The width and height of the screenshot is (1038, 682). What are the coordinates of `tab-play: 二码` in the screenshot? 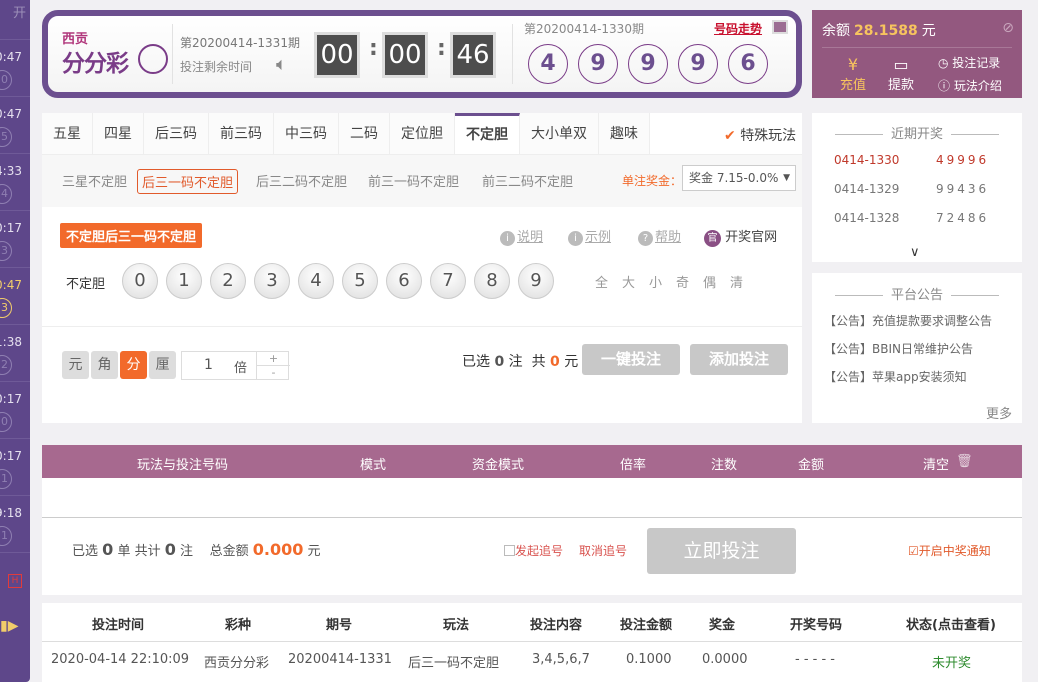 It's located at (364, 133).